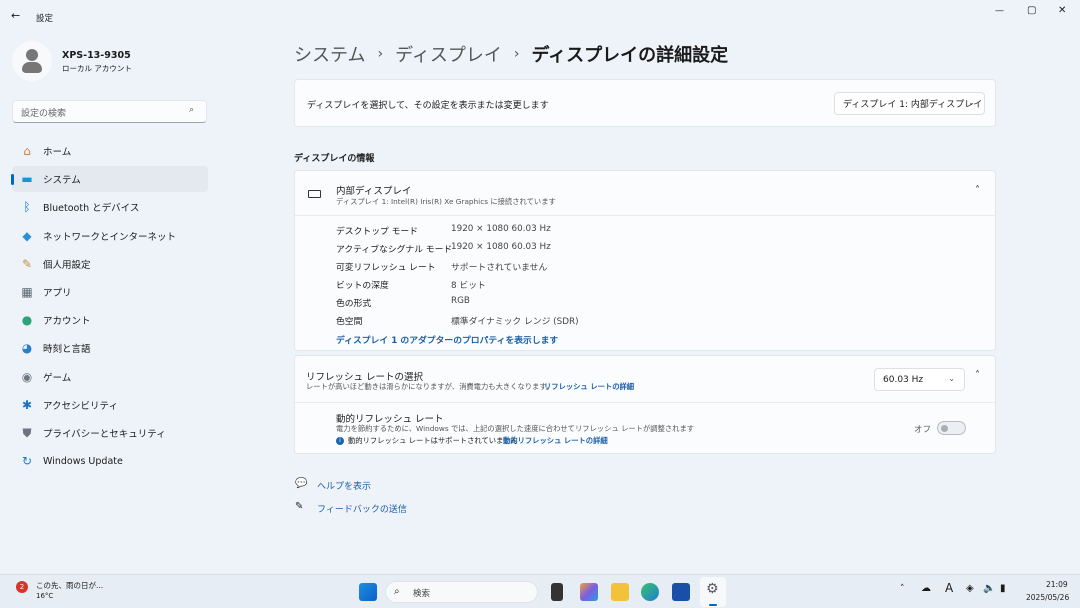 This screenshot has height=608, width=1080. What do you see at coordinates (27, 292) in the screenshot?
I see `apps-icon: ▦` at bounding box center [27, 292].